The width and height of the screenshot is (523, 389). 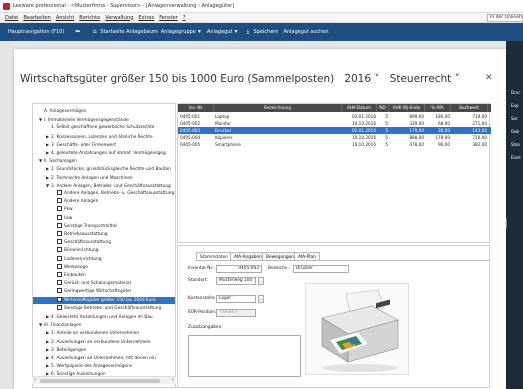 What do you see at coordinates (489, 78) in the screenshot?
I see `close-icon: ✕` at bounding box center [489, 78].